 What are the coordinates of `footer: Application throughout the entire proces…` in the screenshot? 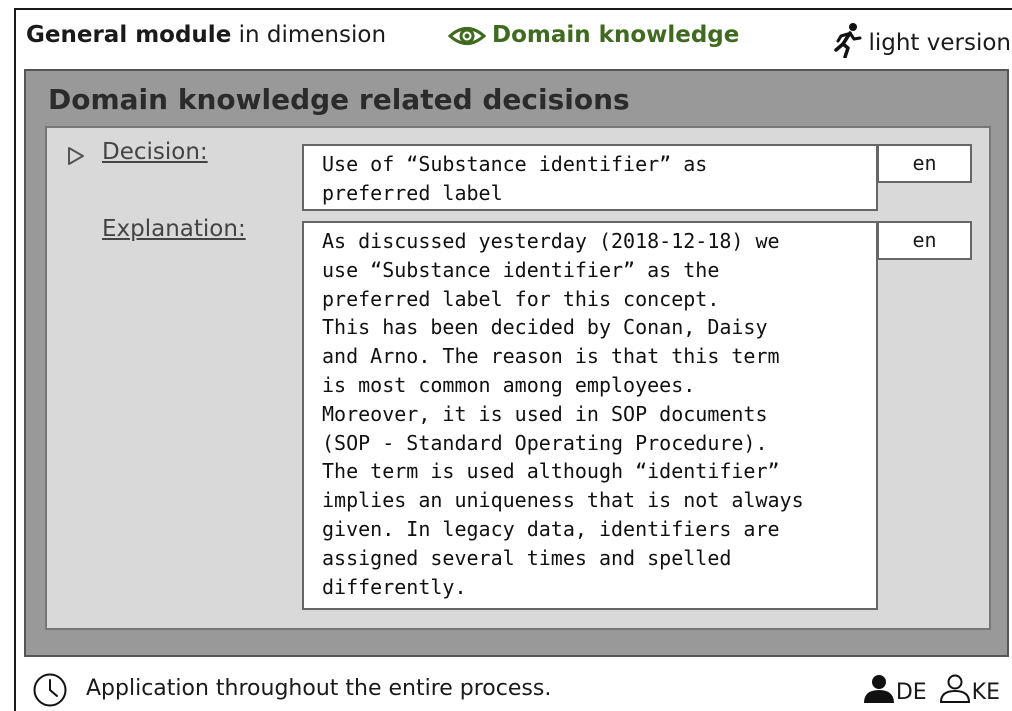 It's located at (506, 690).